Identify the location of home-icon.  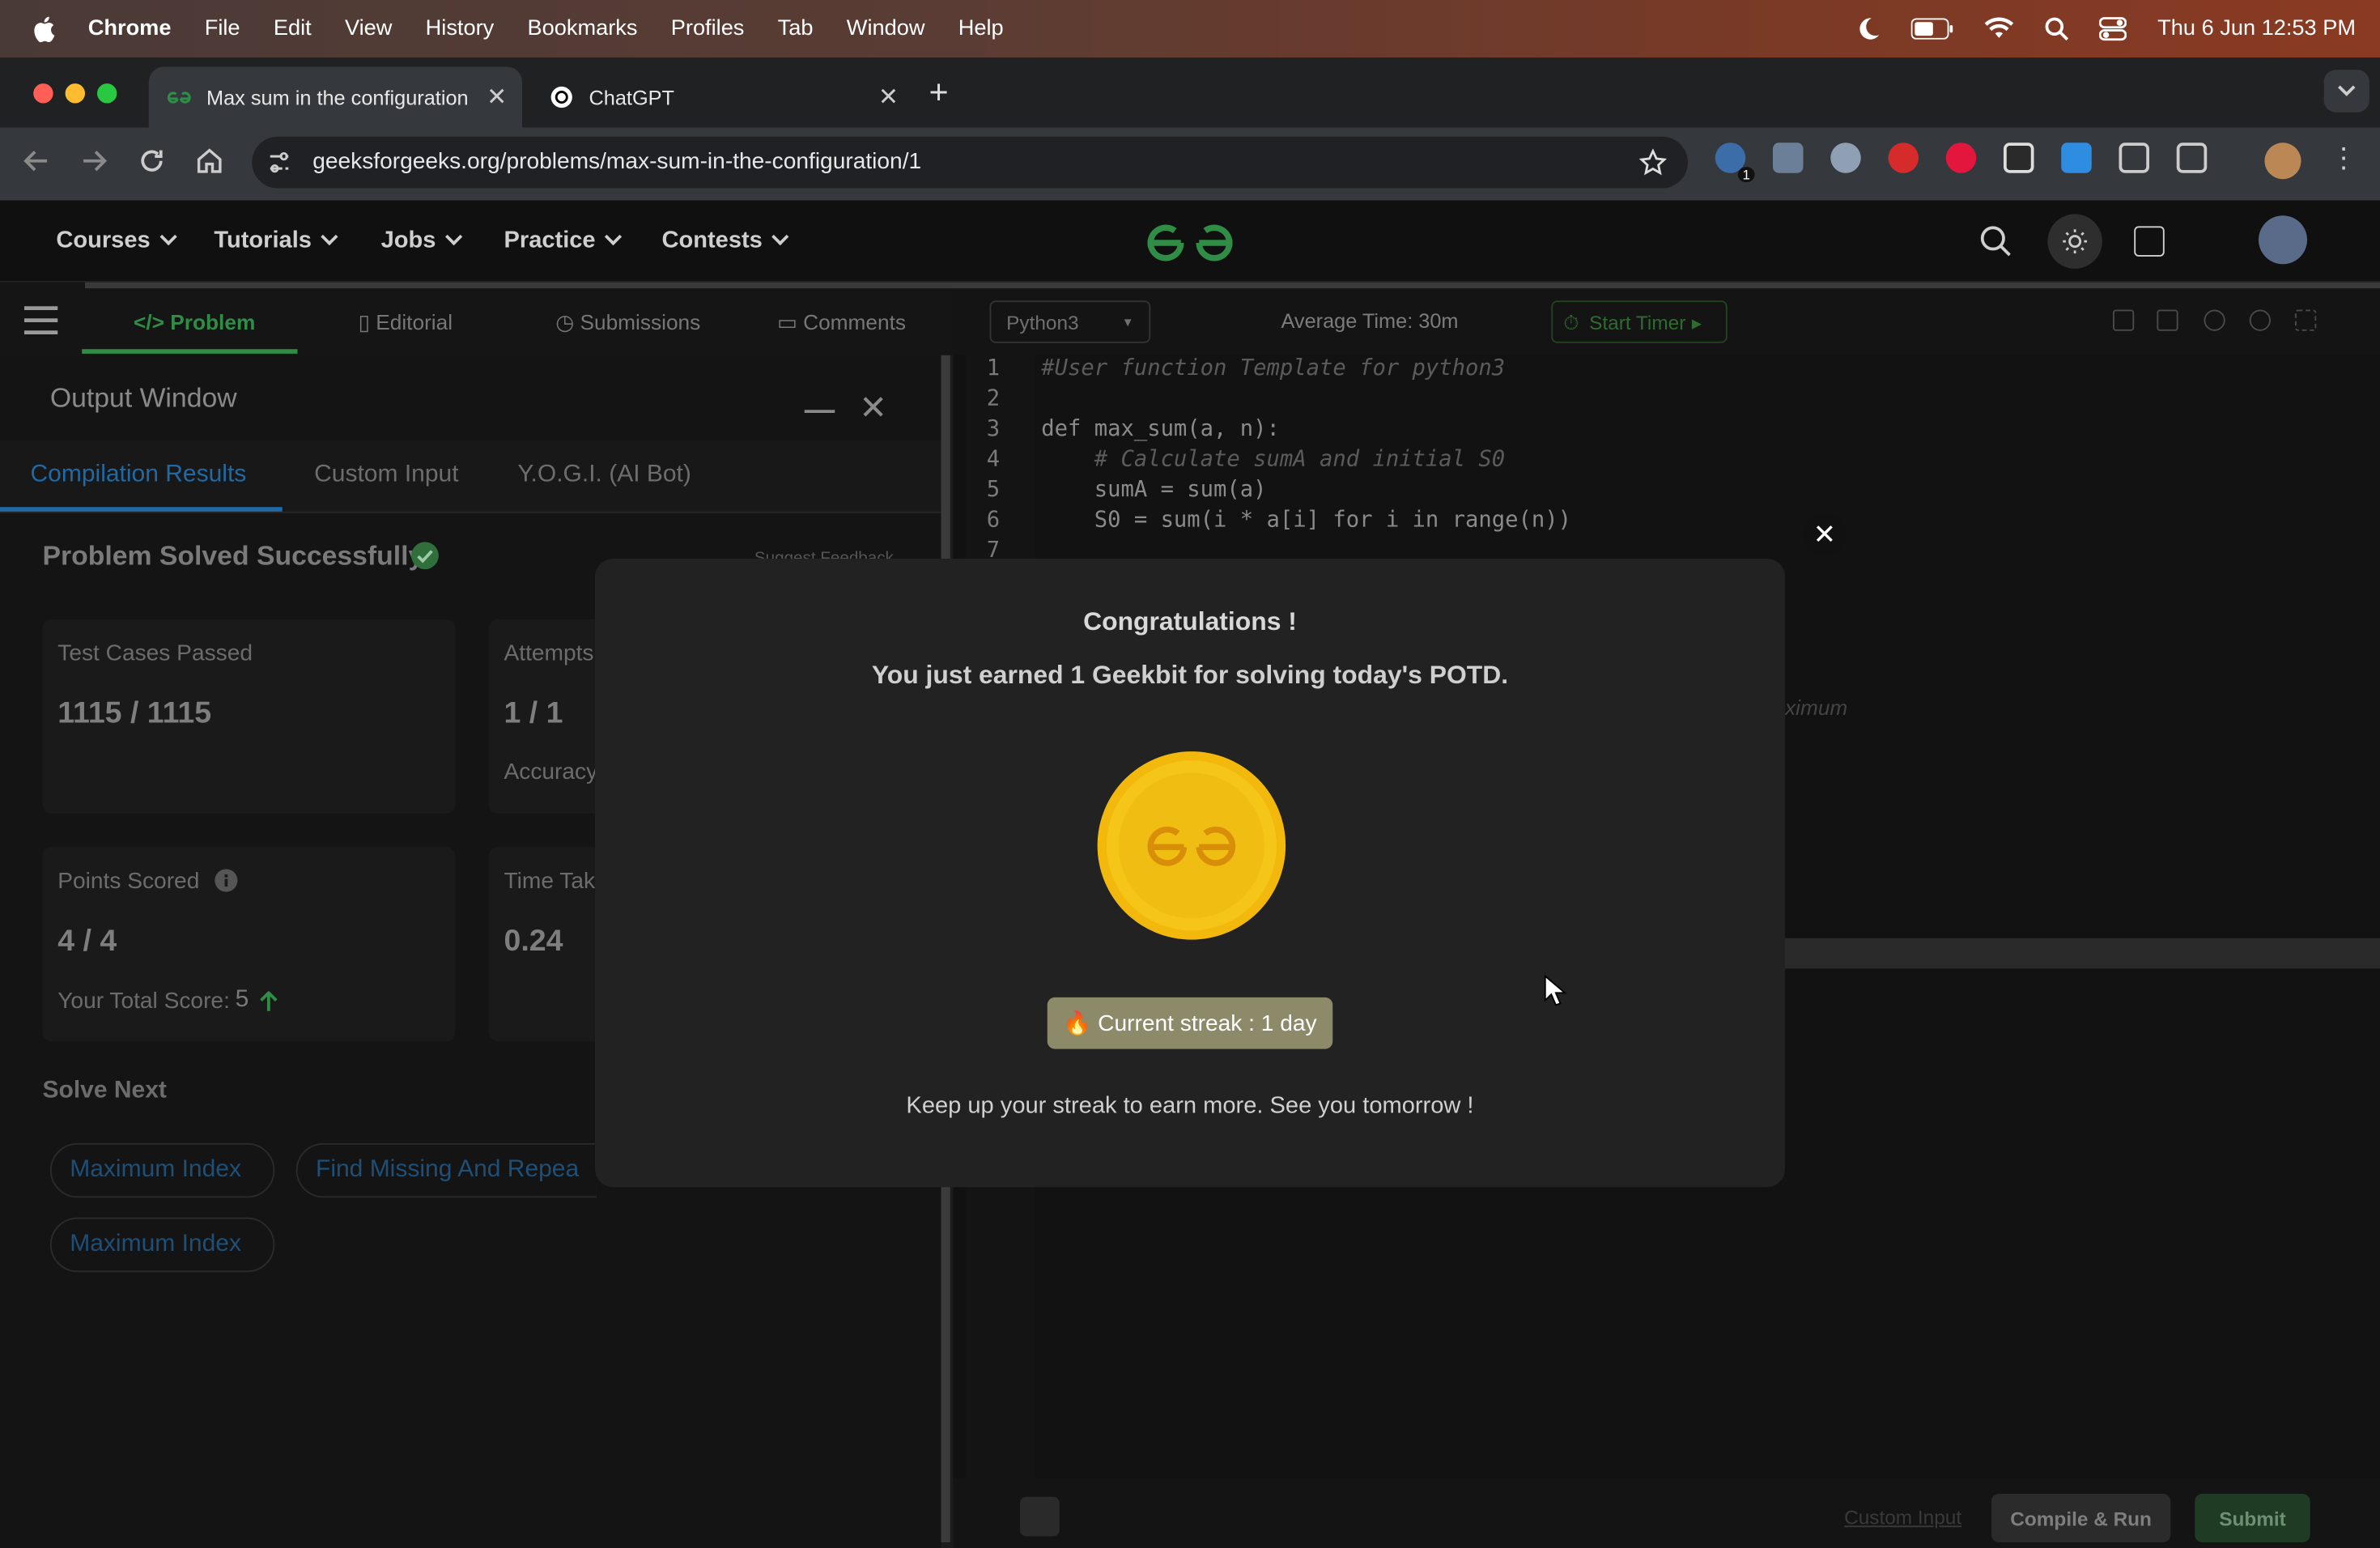
(210, 161).